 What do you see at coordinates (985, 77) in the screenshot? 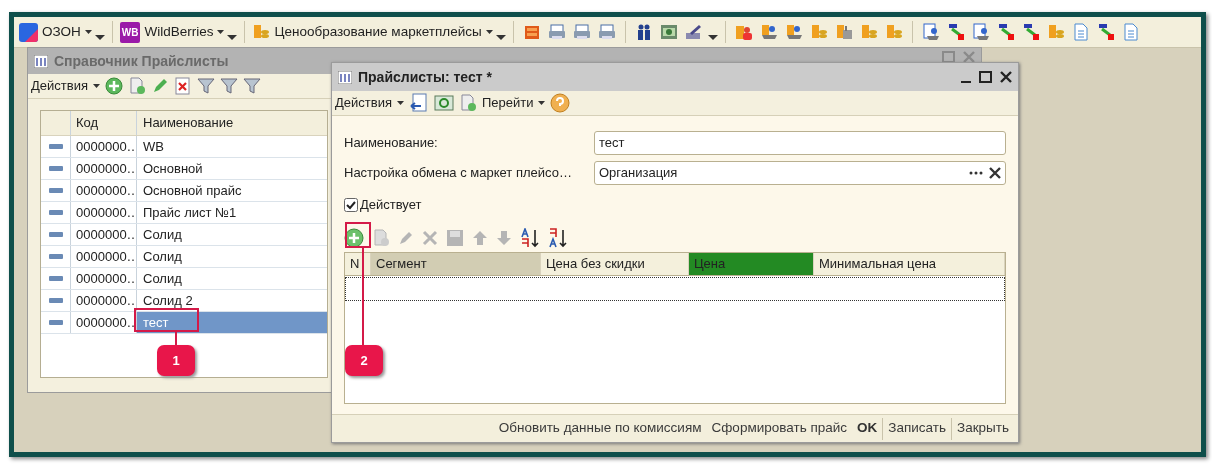
I see `maximize-icon` at bounding box center [985, 77].